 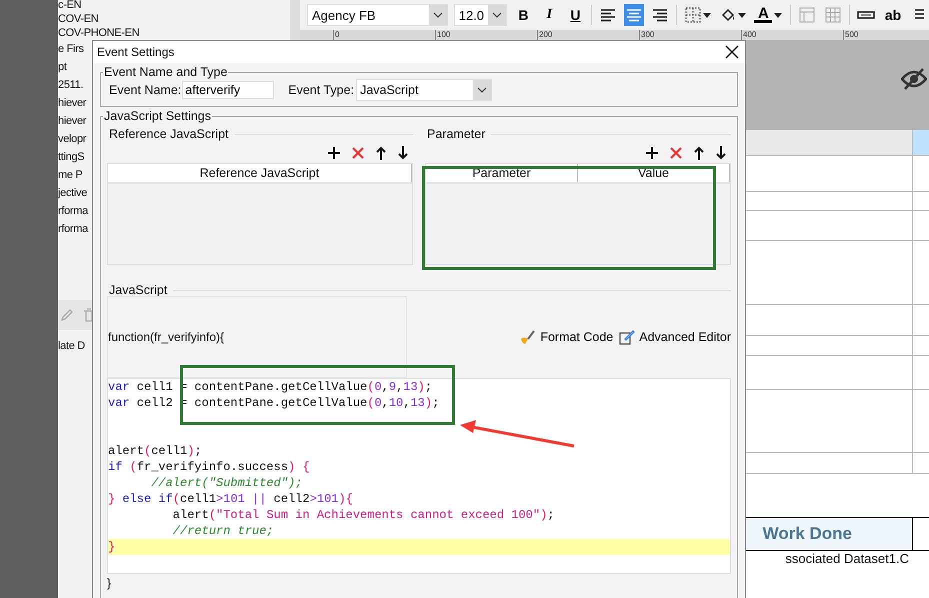 I want to click on align-left-icon, so click(x=608, y=15).